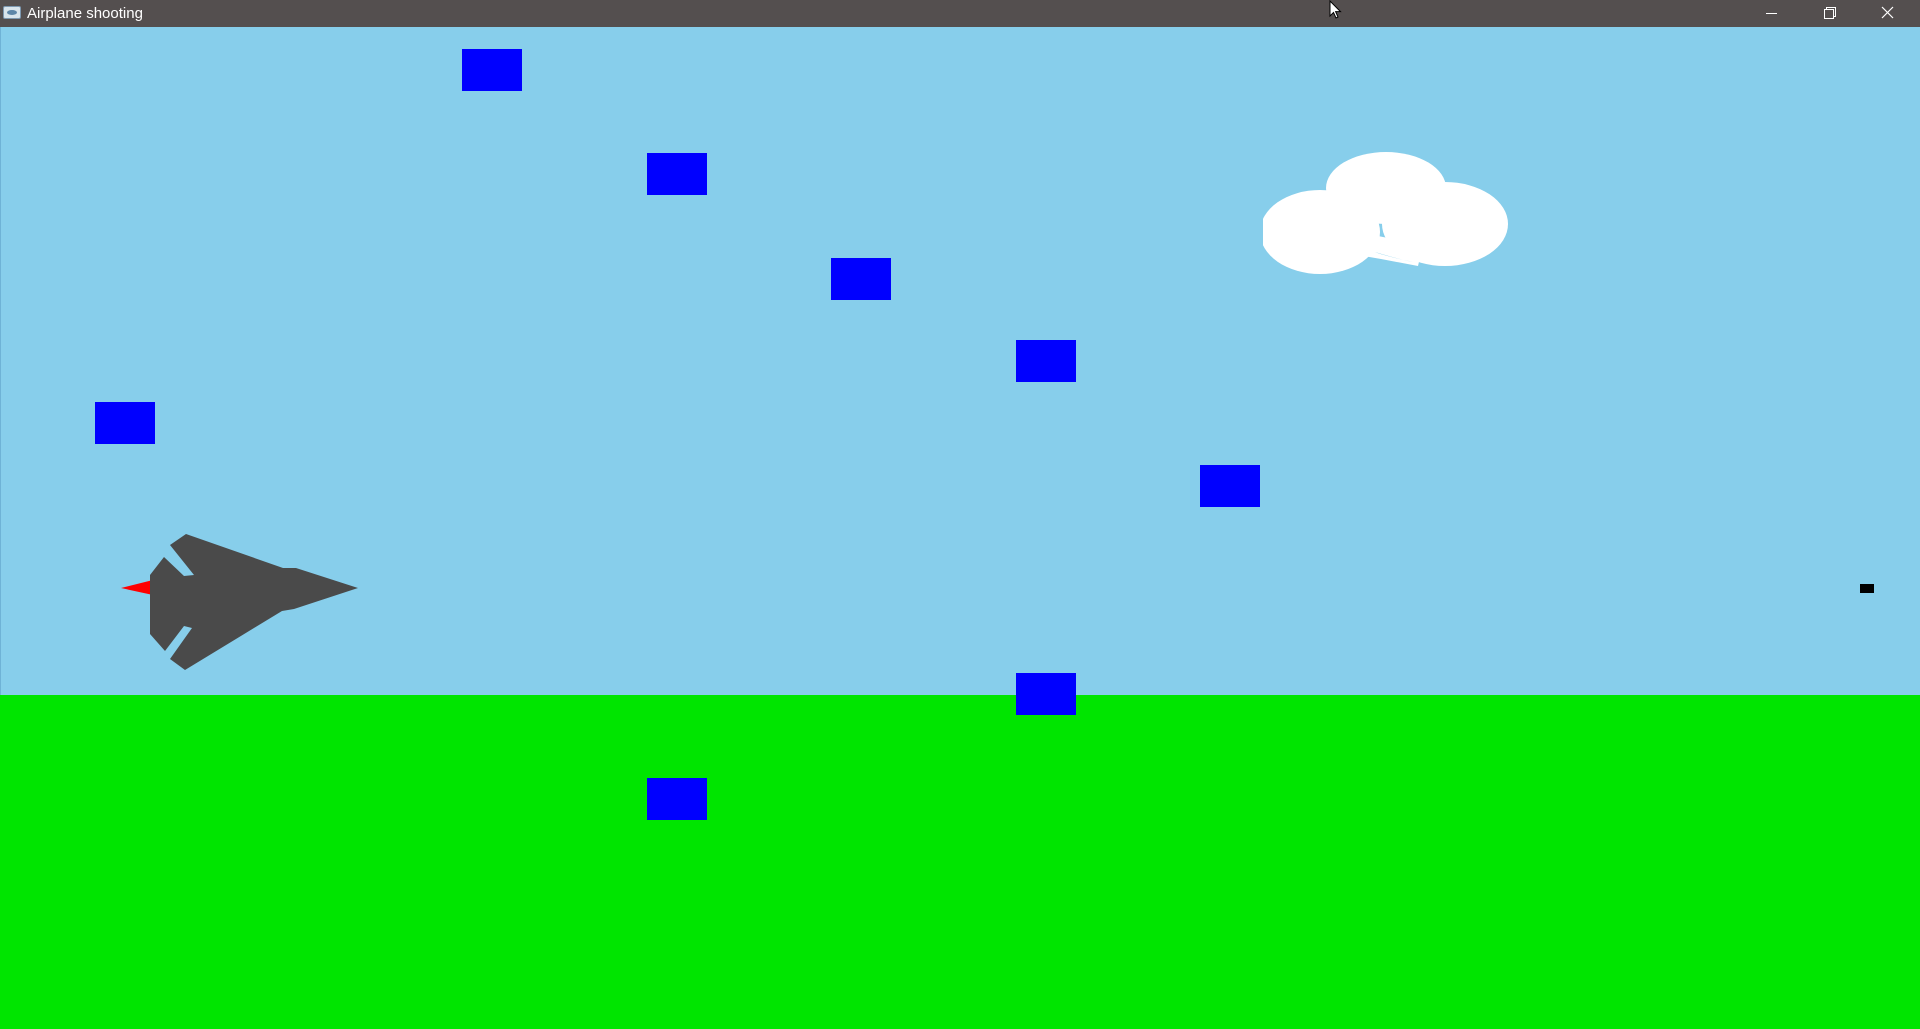  I want to click on mouse-cursor-icon, so click(1335, 9).